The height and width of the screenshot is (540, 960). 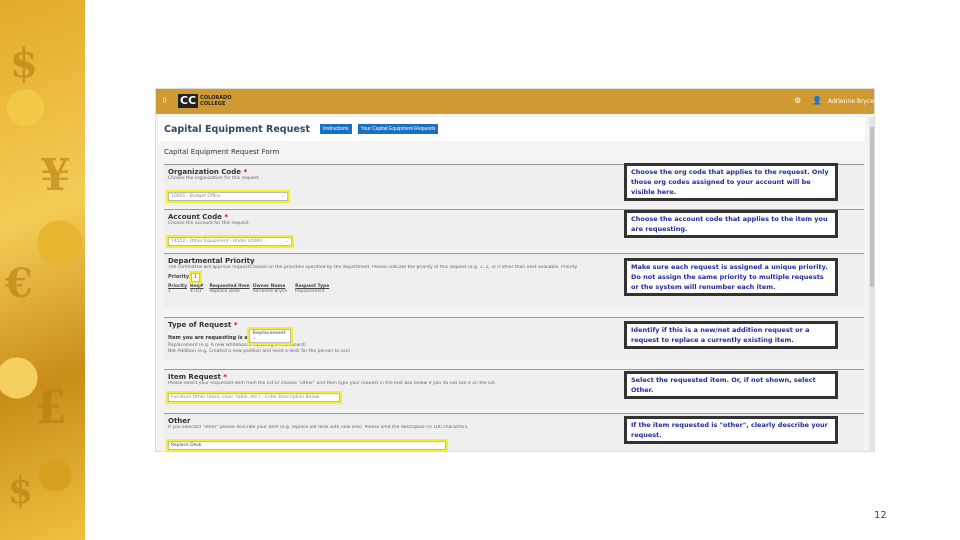 I want to click on top-bar: ⠿ CC COLORADO COLLEGE ⚙ 👤 Adrienne Bryce, so click(x=515, y=101).